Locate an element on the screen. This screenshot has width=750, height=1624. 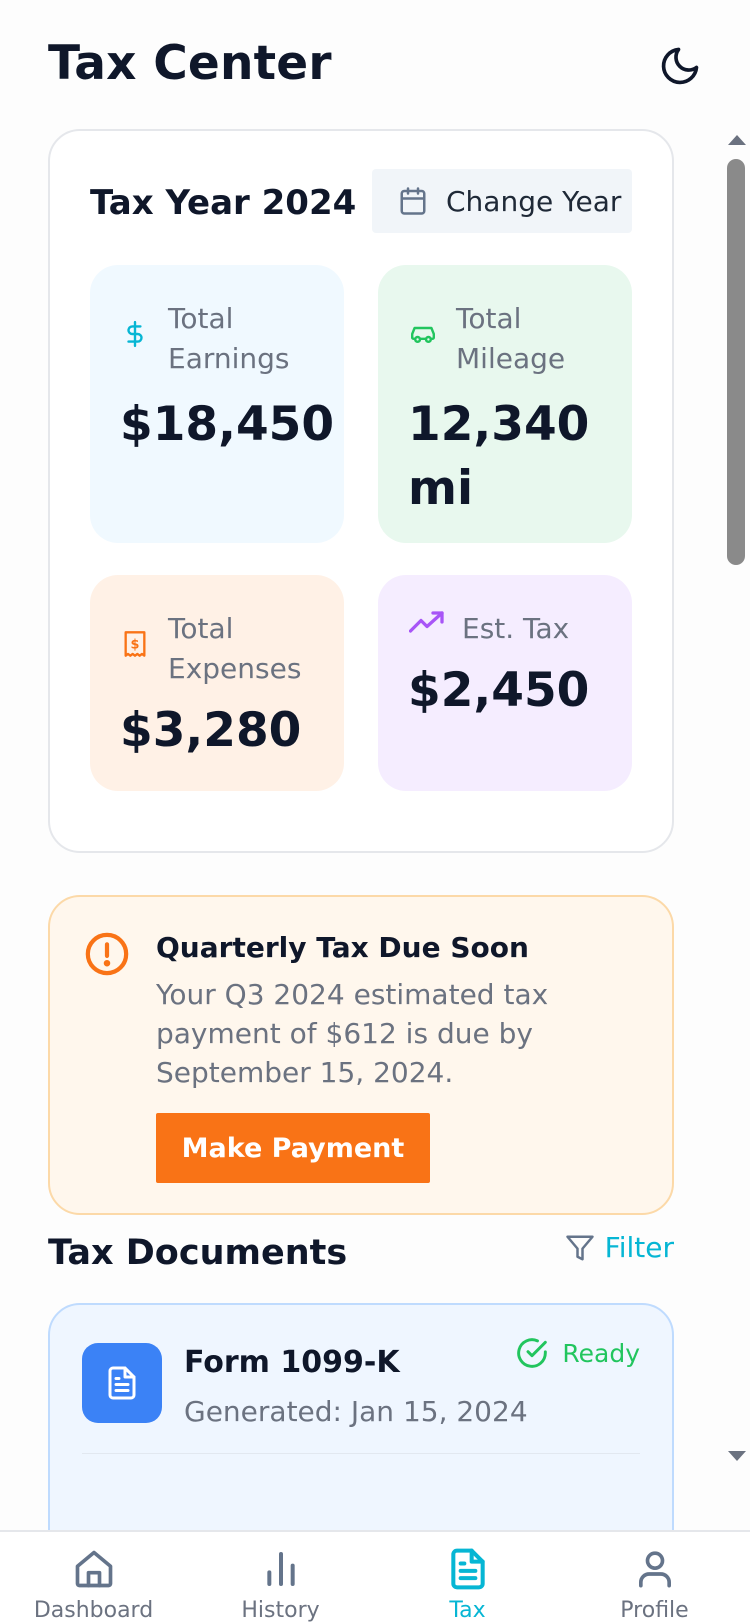
nav-label: Profile is located at coordinates (654, 1610).